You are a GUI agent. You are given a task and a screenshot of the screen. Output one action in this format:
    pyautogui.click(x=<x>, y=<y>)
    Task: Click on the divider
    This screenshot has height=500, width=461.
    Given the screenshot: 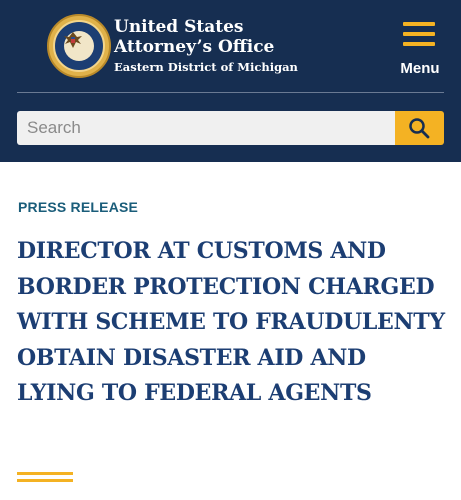 What is the action you would take?
    pyautogui.click(x=230, y=92)
    